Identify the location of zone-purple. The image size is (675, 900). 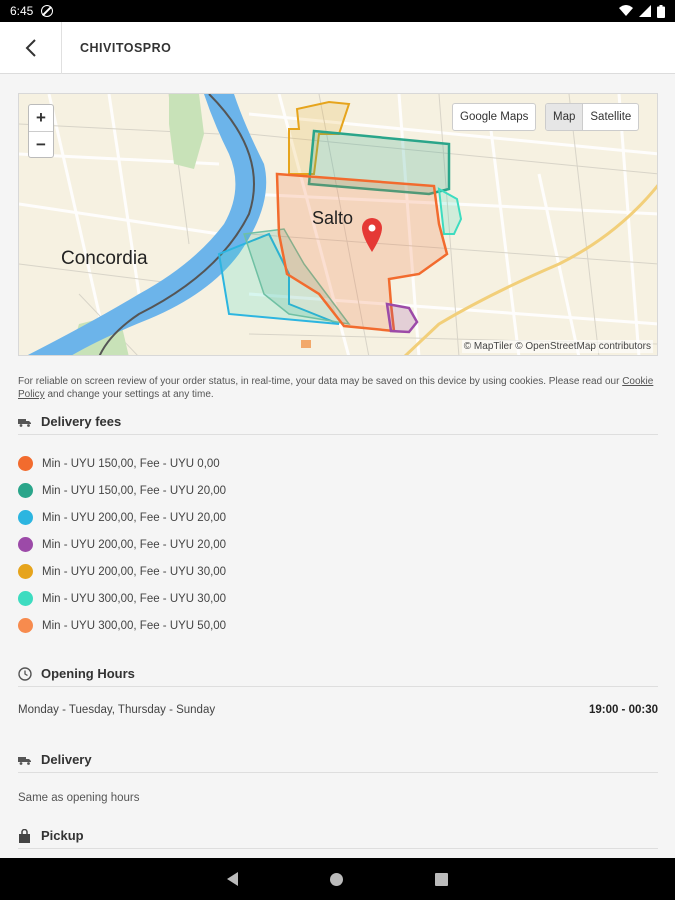
(402, 318).